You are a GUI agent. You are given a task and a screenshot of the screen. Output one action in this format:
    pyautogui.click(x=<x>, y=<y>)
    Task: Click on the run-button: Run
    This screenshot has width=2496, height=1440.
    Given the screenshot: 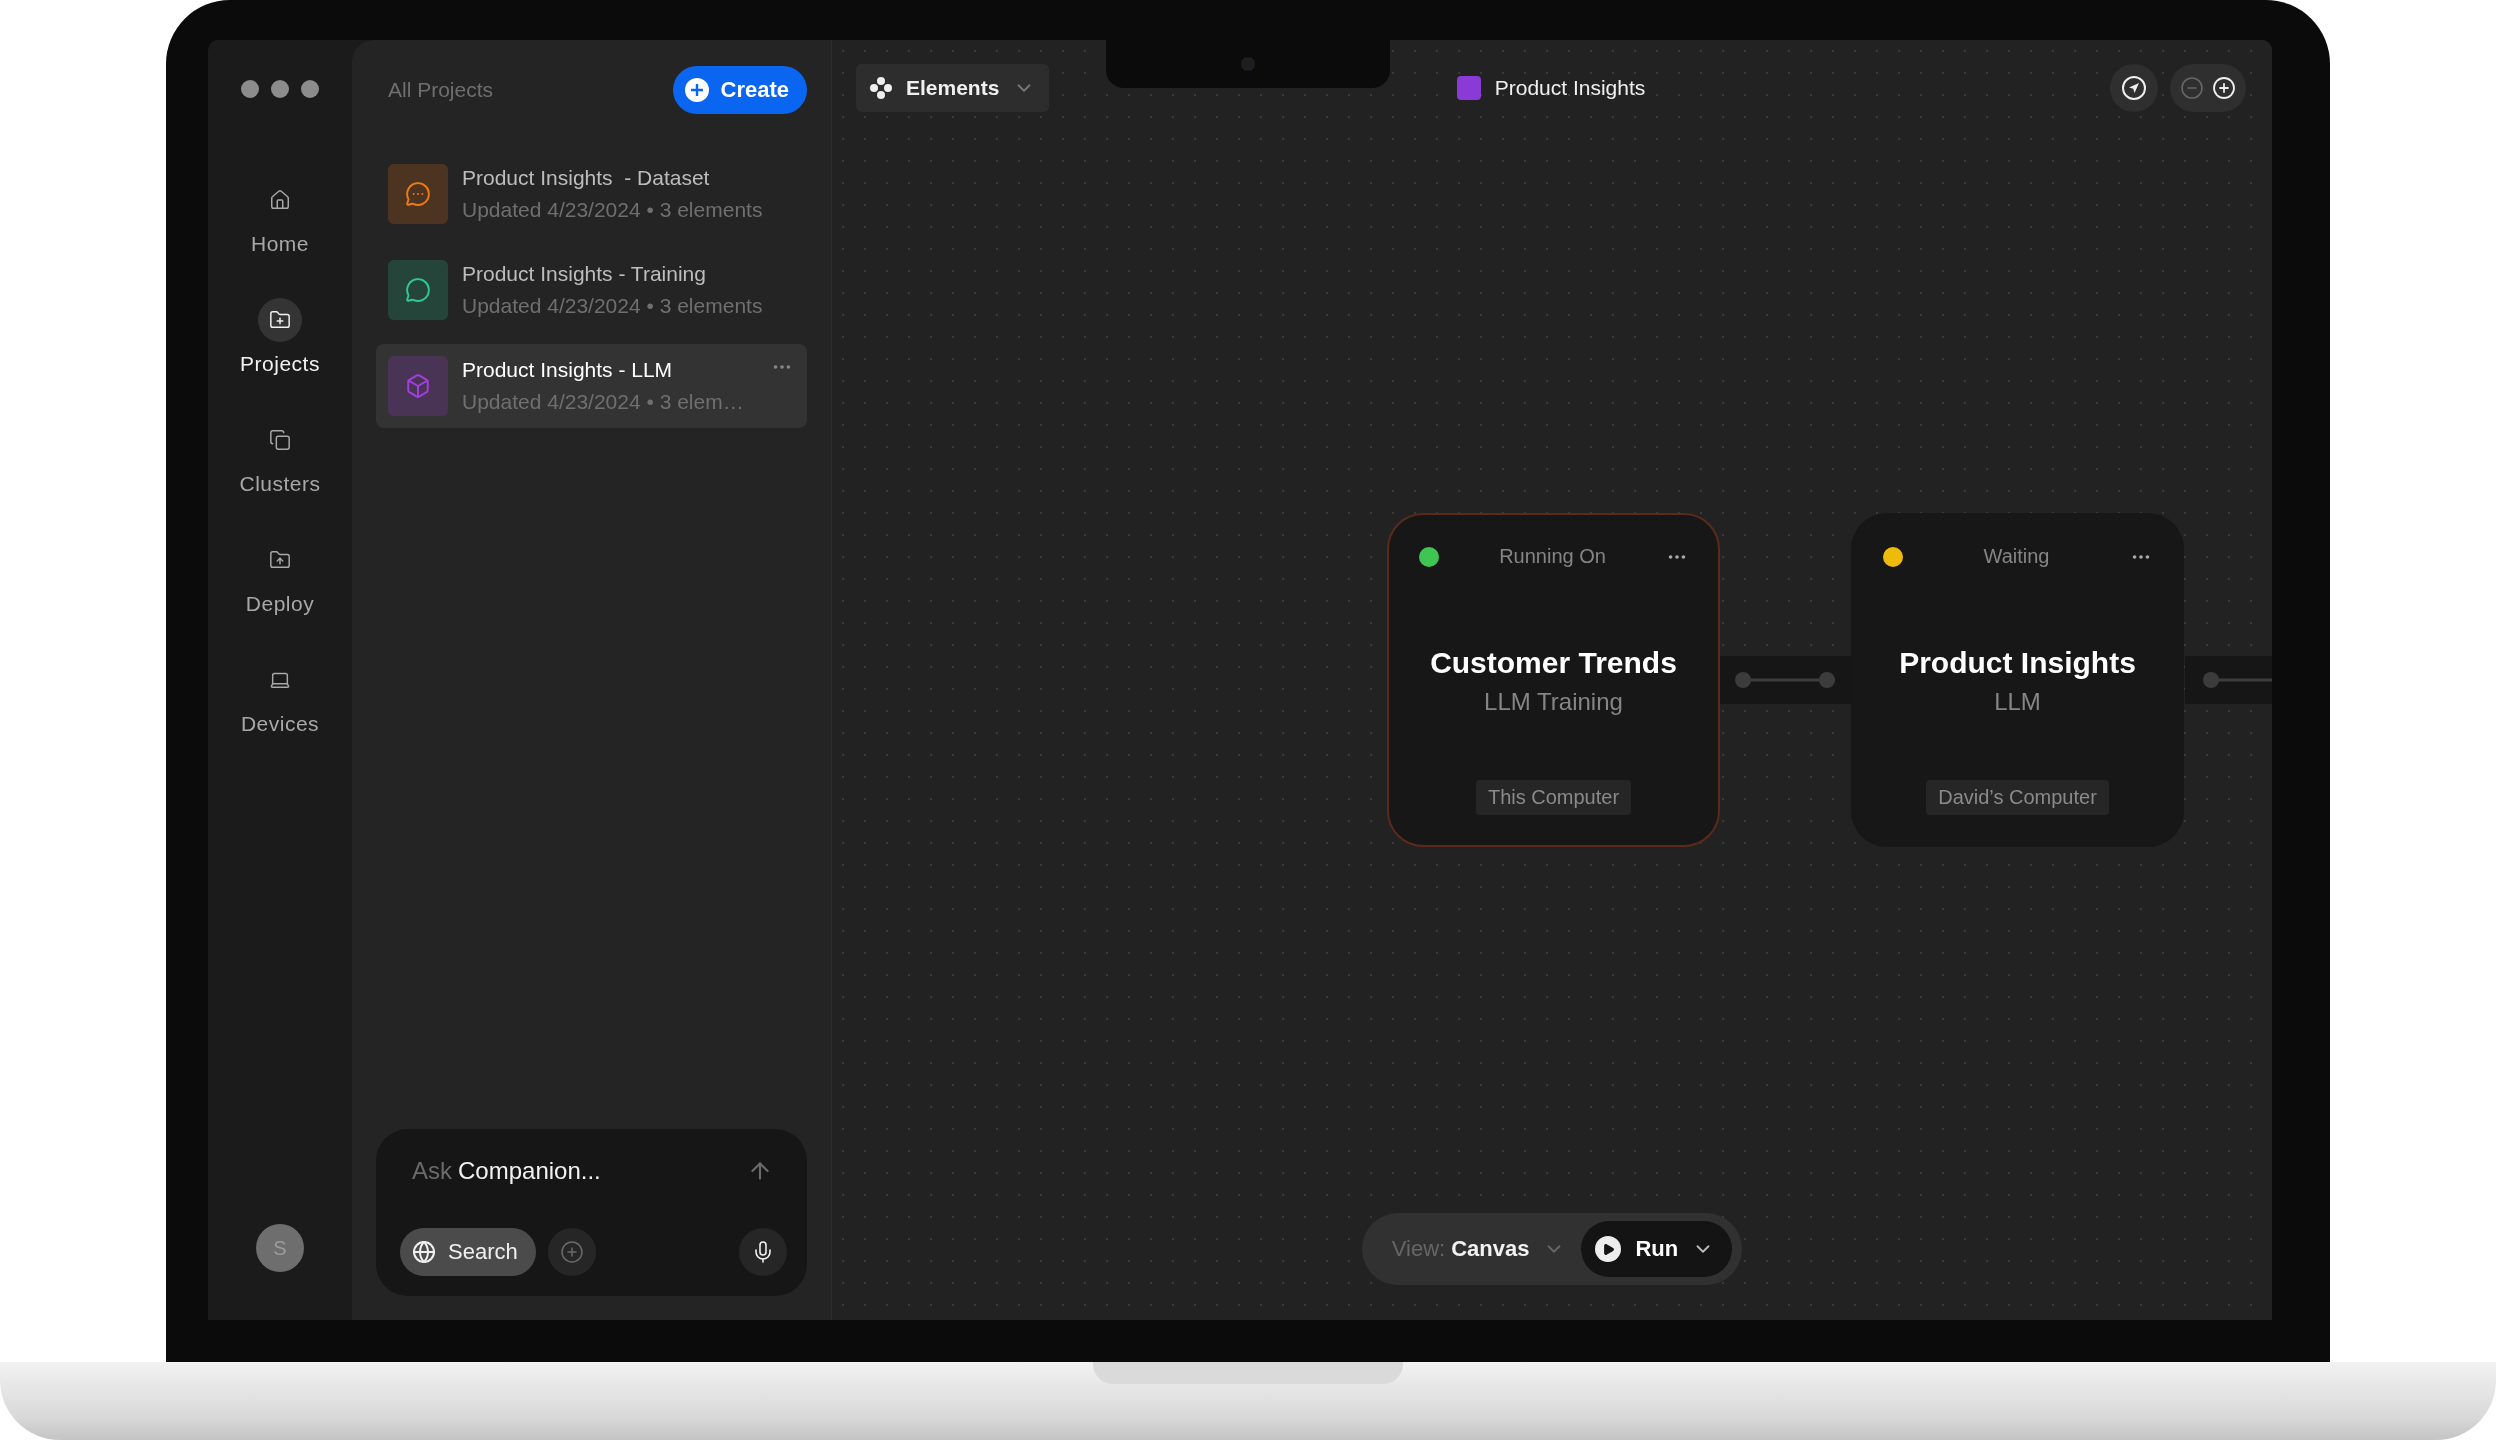 What is the action you would take?
    pyautogui.click(x=1657, y=1249)
    